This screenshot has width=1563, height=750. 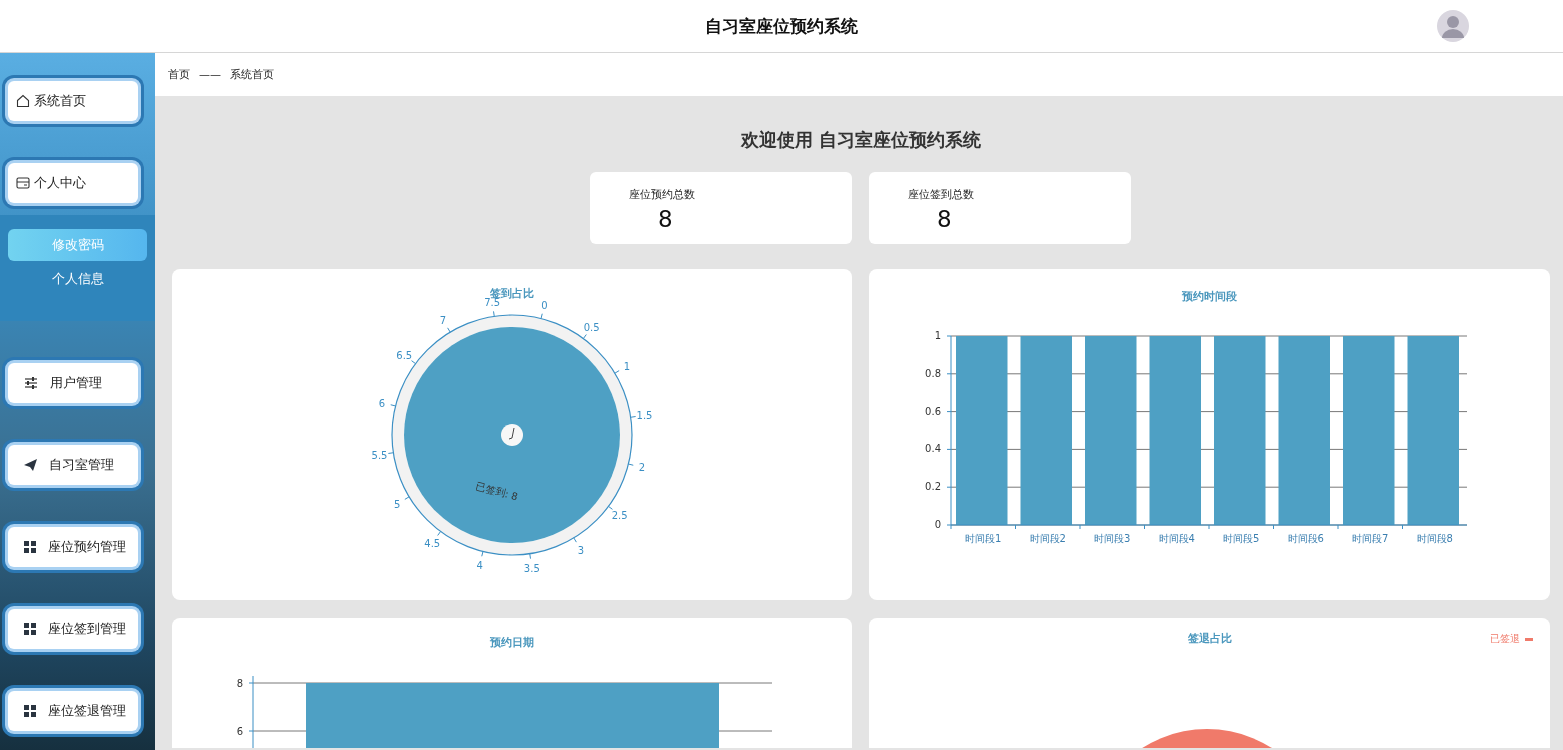 What do you see at coordinates (1176, 538) in the screenshot?
I see `axis-label: 时间段4` at bounding box center [1176, 538].